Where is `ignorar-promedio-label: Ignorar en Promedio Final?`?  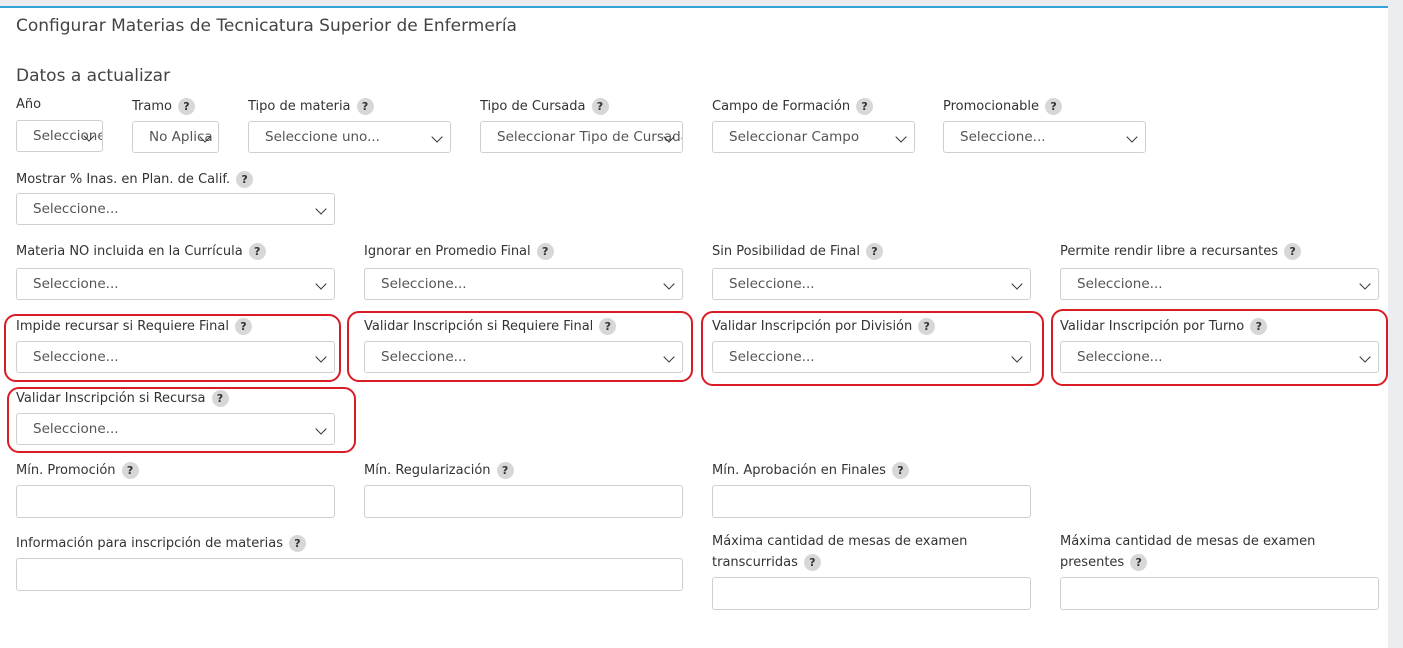 ignorar-promedio-label: Ignorar en Promedio Final? is located at coordinates (459, 252).